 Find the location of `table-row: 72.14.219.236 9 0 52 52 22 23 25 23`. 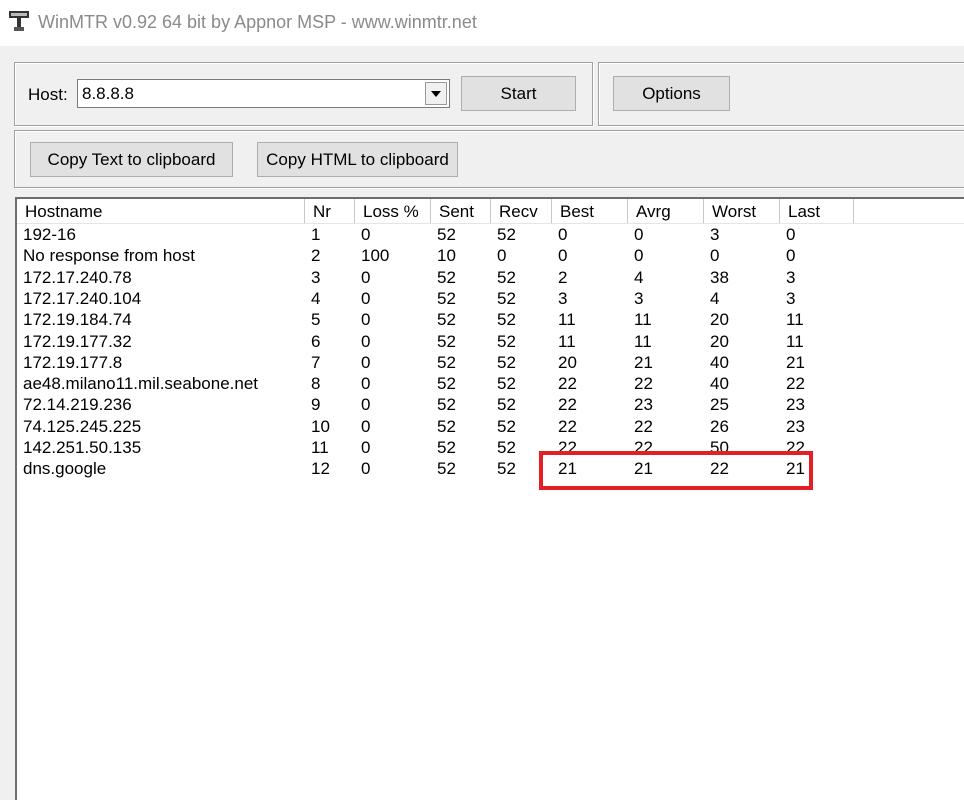

table-row: 72.14.219.236 9 0 52 52 22 23 25 23 is located at coordinates (490, 404).